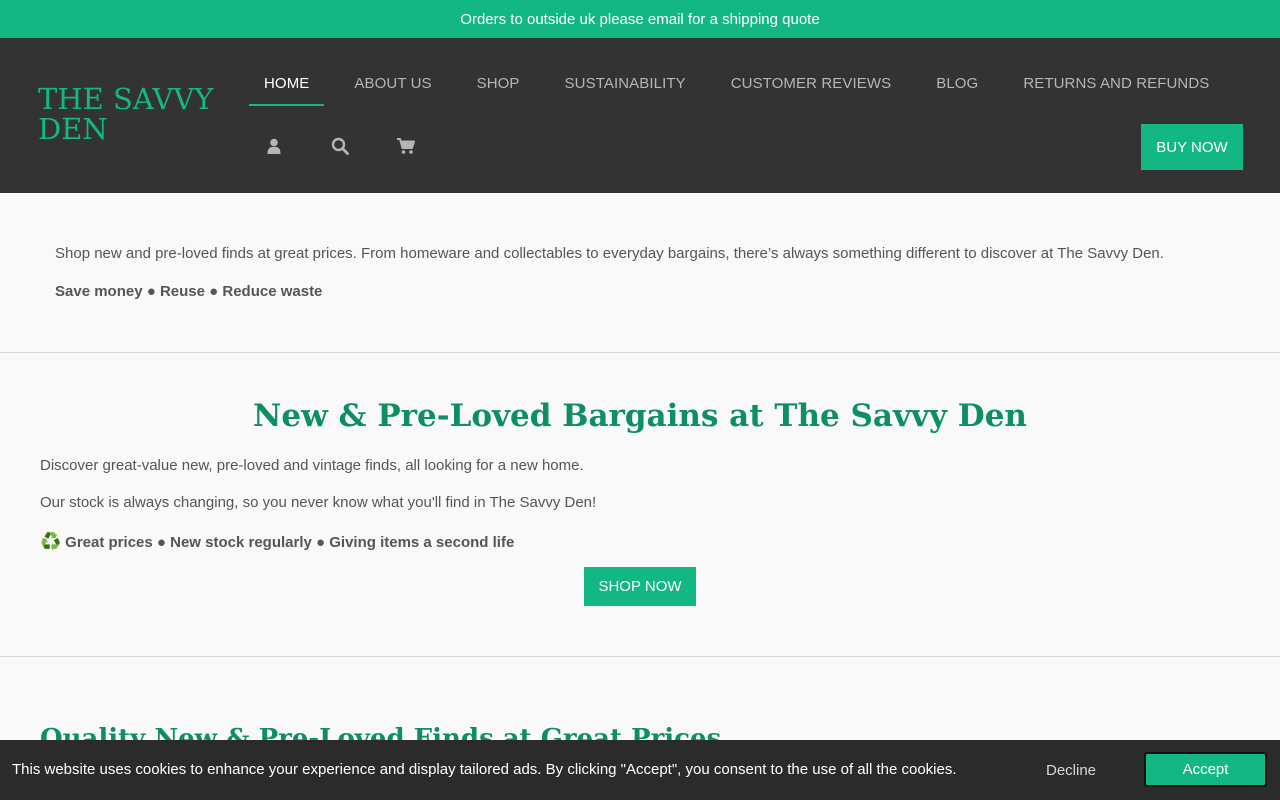  What do you see at coordinates (957, 85) in the screenshot?
I see `nav-blog: BLOG` at bounding box center [957, 85].